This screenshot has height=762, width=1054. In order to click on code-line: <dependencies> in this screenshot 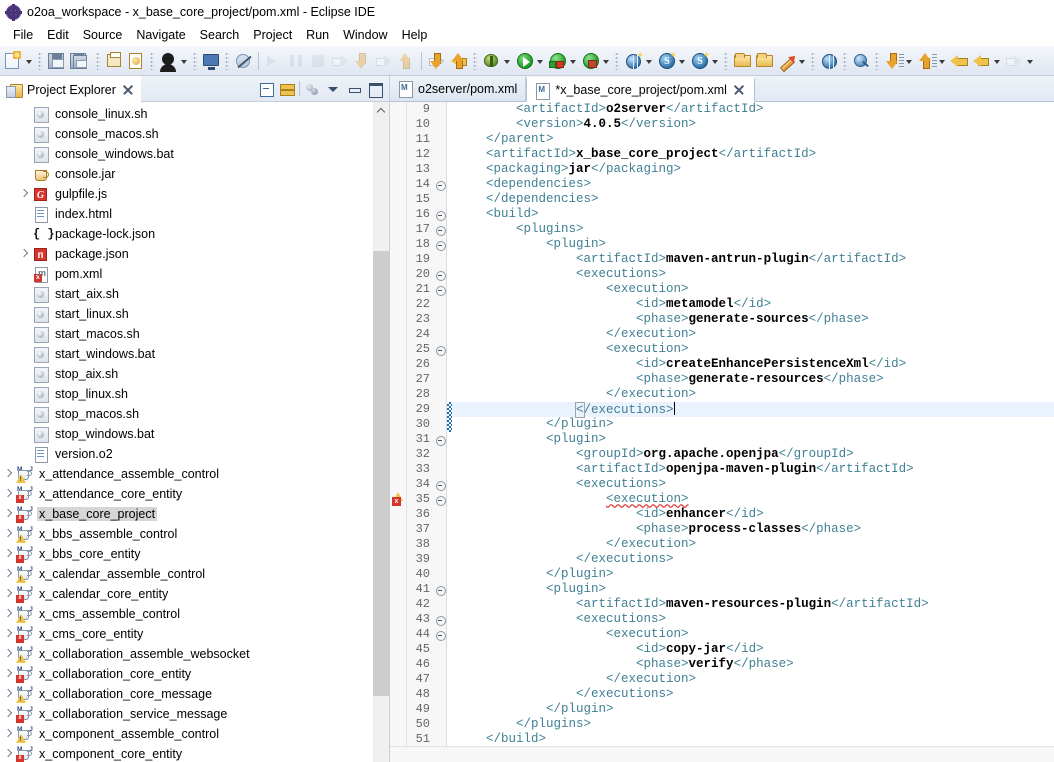, I will do `click(753, 184)`.